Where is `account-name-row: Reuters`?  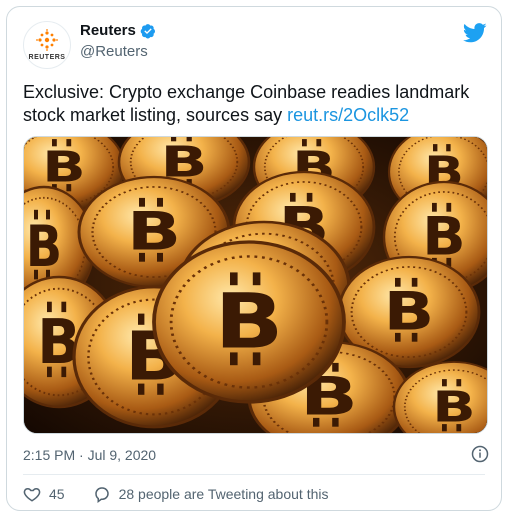 account-name-row: Reuters is located at coordinates (118, 30).